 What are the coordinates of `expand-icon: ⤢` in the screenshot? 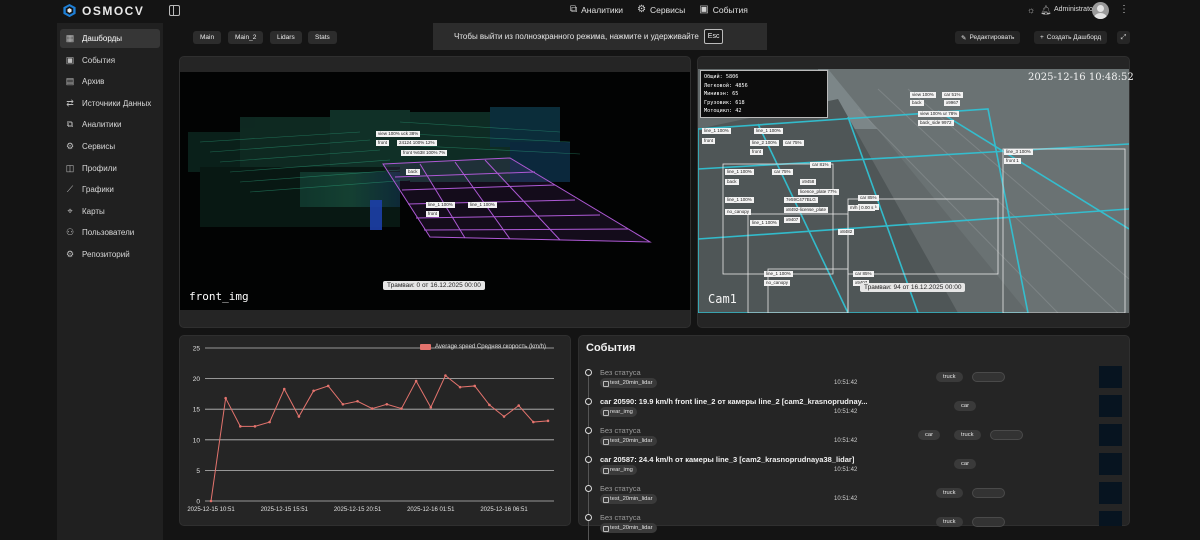 It's located at (1123, 37).